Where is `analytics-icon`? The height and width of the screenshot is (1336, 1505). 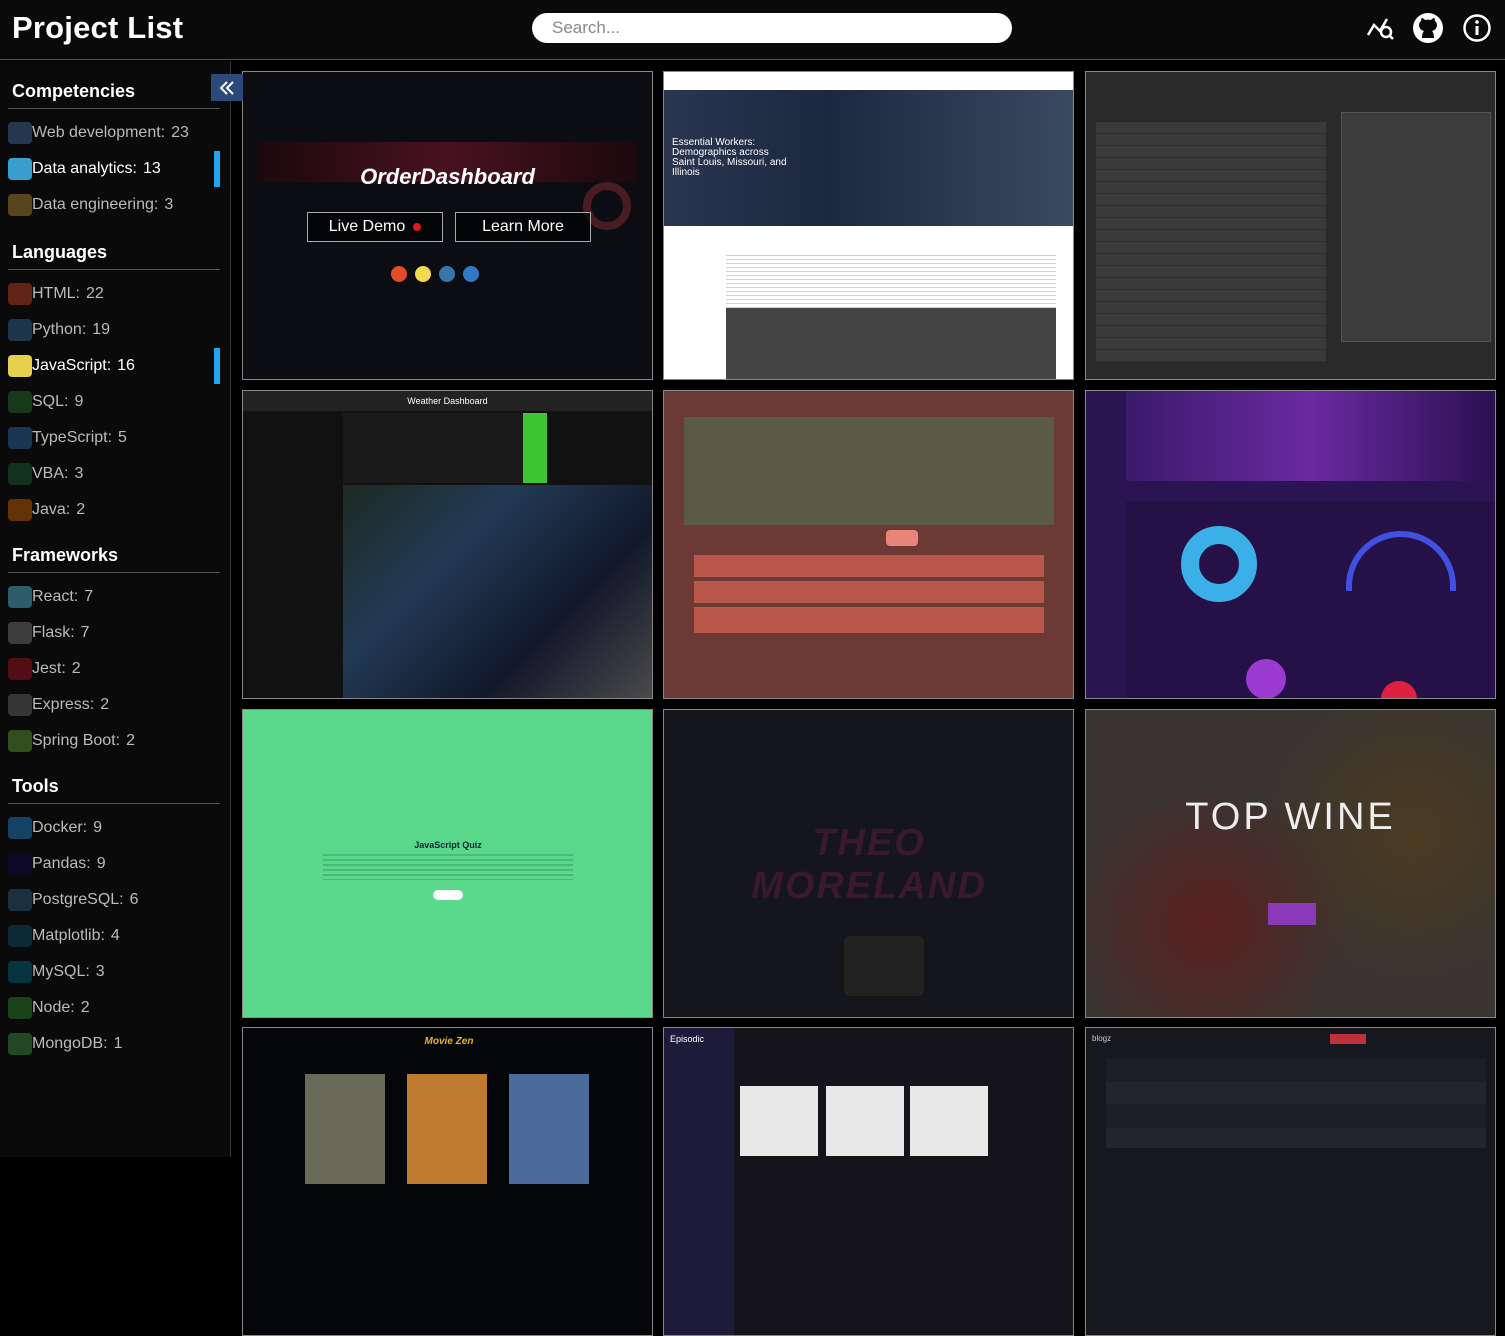
analytics-icon is located at coordinates (1380, 28).